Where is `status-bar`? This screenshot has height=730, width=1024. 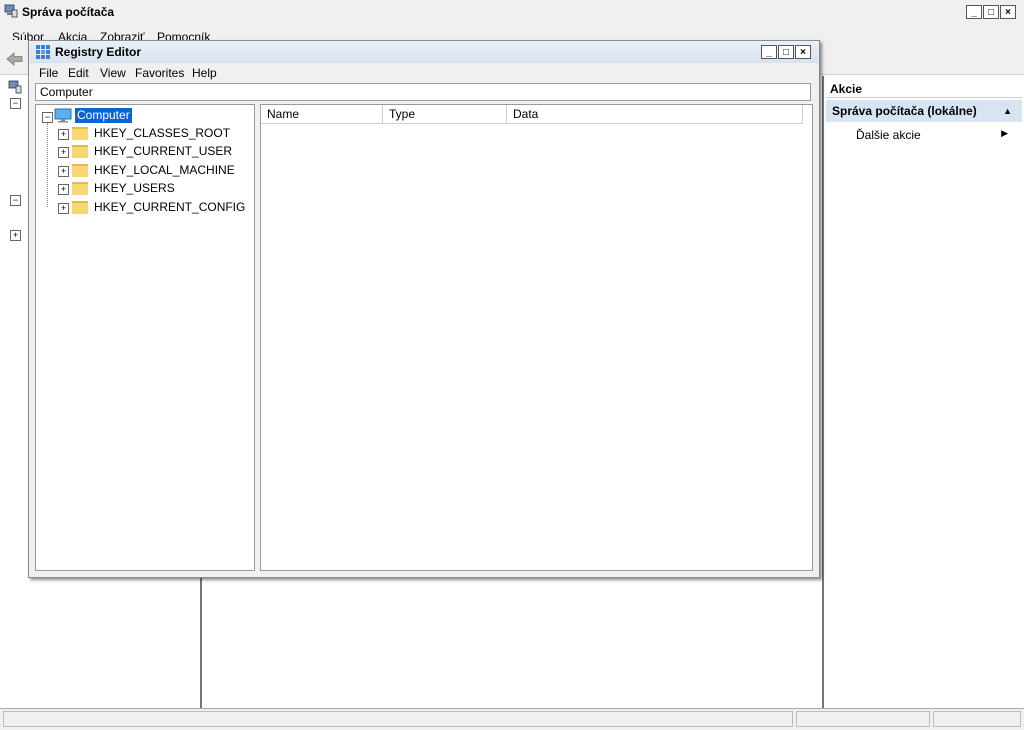
status-bar is located at coordinates (512, 719).